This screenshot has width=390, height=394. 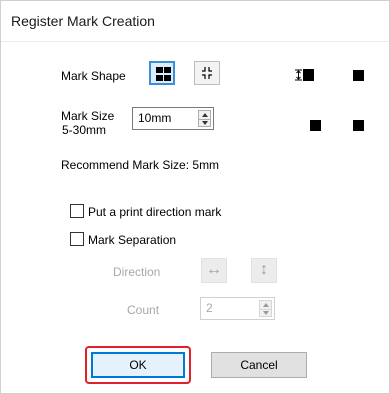 What do you see at coordinates (259, 365) in the screenshot?
I see `cancel-button: Cancel` at bounding box center [259, 365].